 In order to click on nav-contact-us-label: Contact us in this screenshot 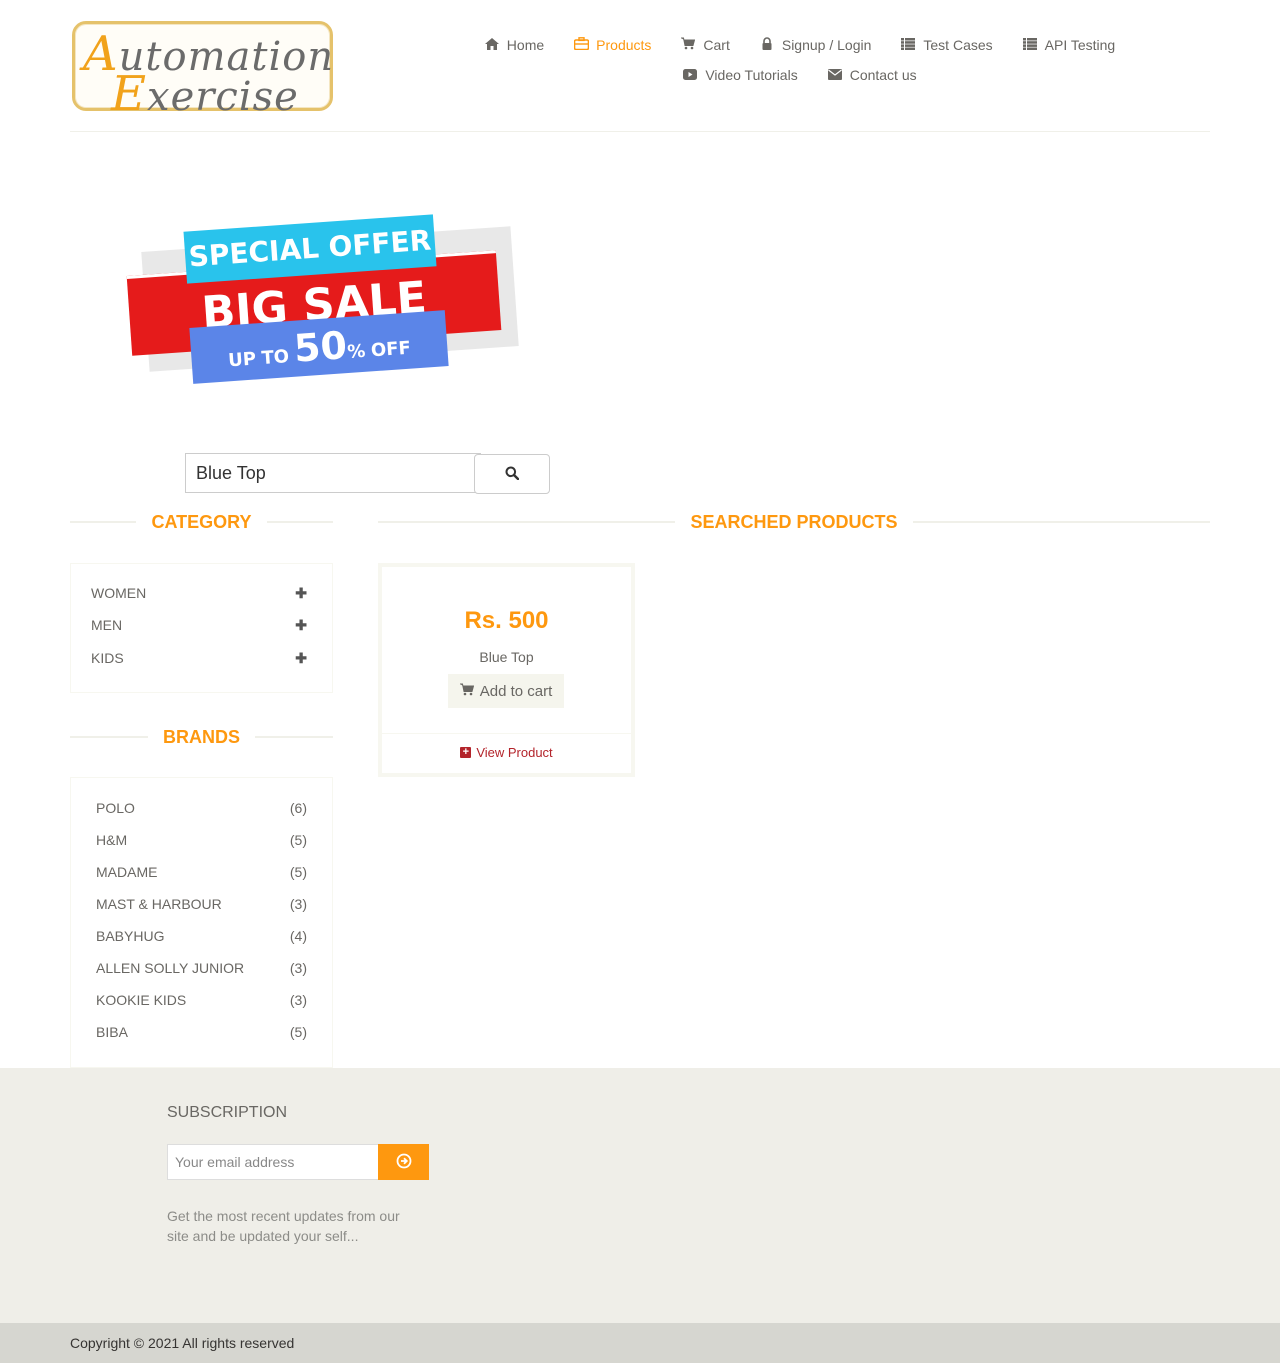, I will do `click(883, 75)`.